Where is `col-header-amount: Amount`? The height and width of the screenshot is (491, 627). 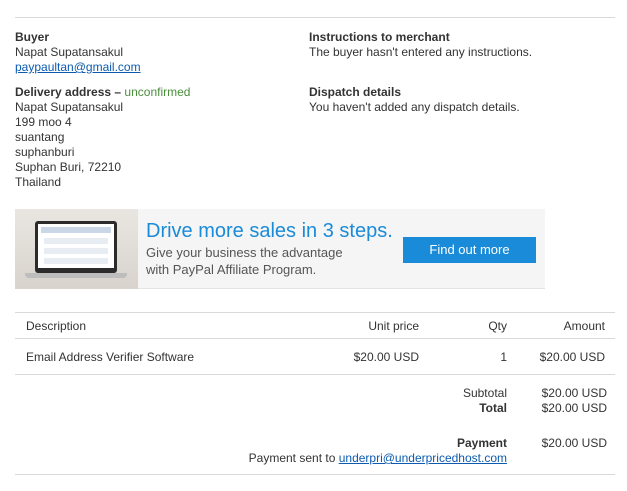 col-header-amount: Amount is located at coordinates (584, 326).